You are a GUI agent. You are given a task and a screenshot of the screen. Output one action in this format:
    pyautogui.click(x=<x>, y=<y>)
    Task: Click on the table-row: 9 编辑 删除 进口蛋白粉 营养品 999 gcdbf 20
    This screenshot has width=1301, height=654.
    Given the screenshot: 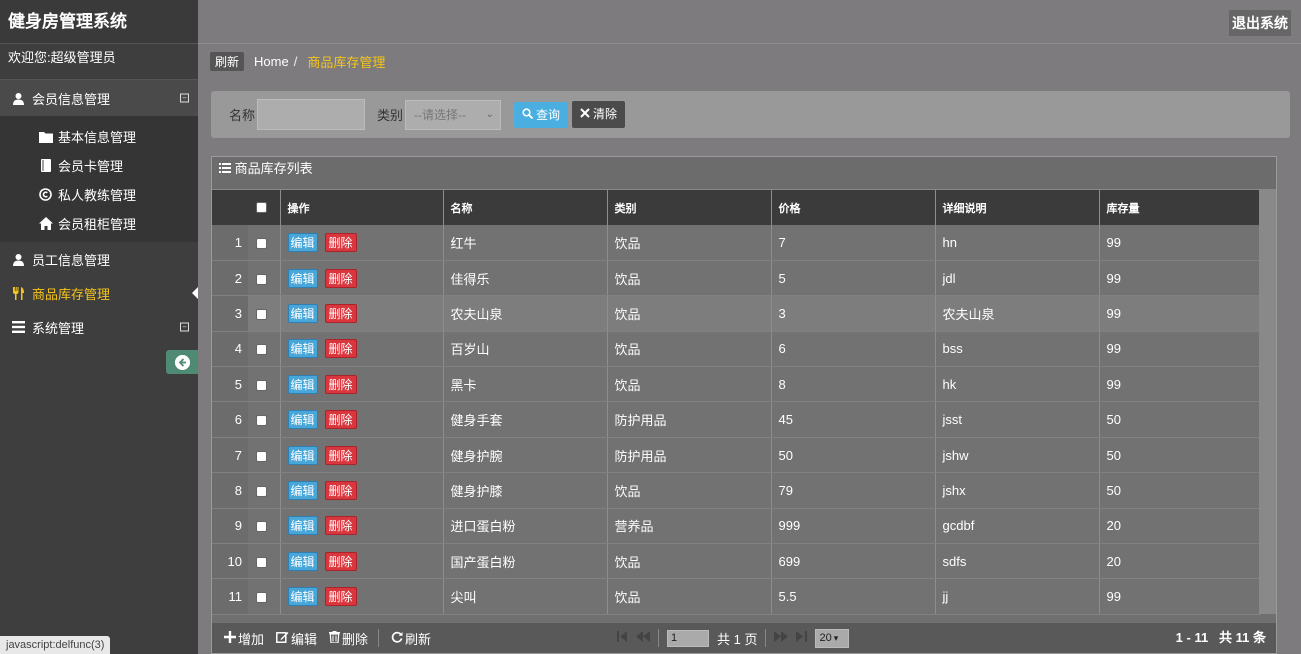 What is the action you would take?
    pyautogui.click(x=736, y=526)
    